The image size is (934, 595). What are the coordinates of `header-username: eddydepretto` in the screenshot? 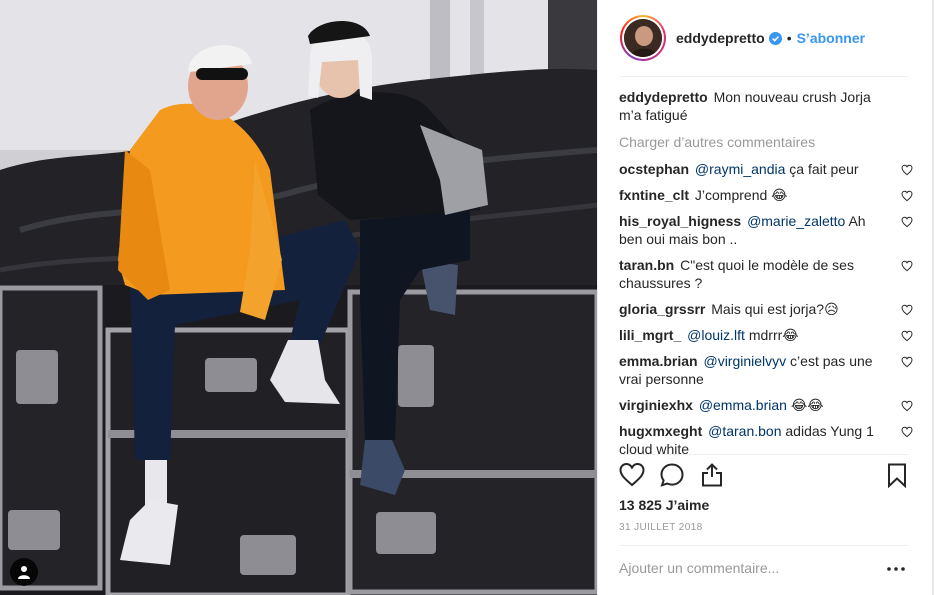 It's located at (720, 38).